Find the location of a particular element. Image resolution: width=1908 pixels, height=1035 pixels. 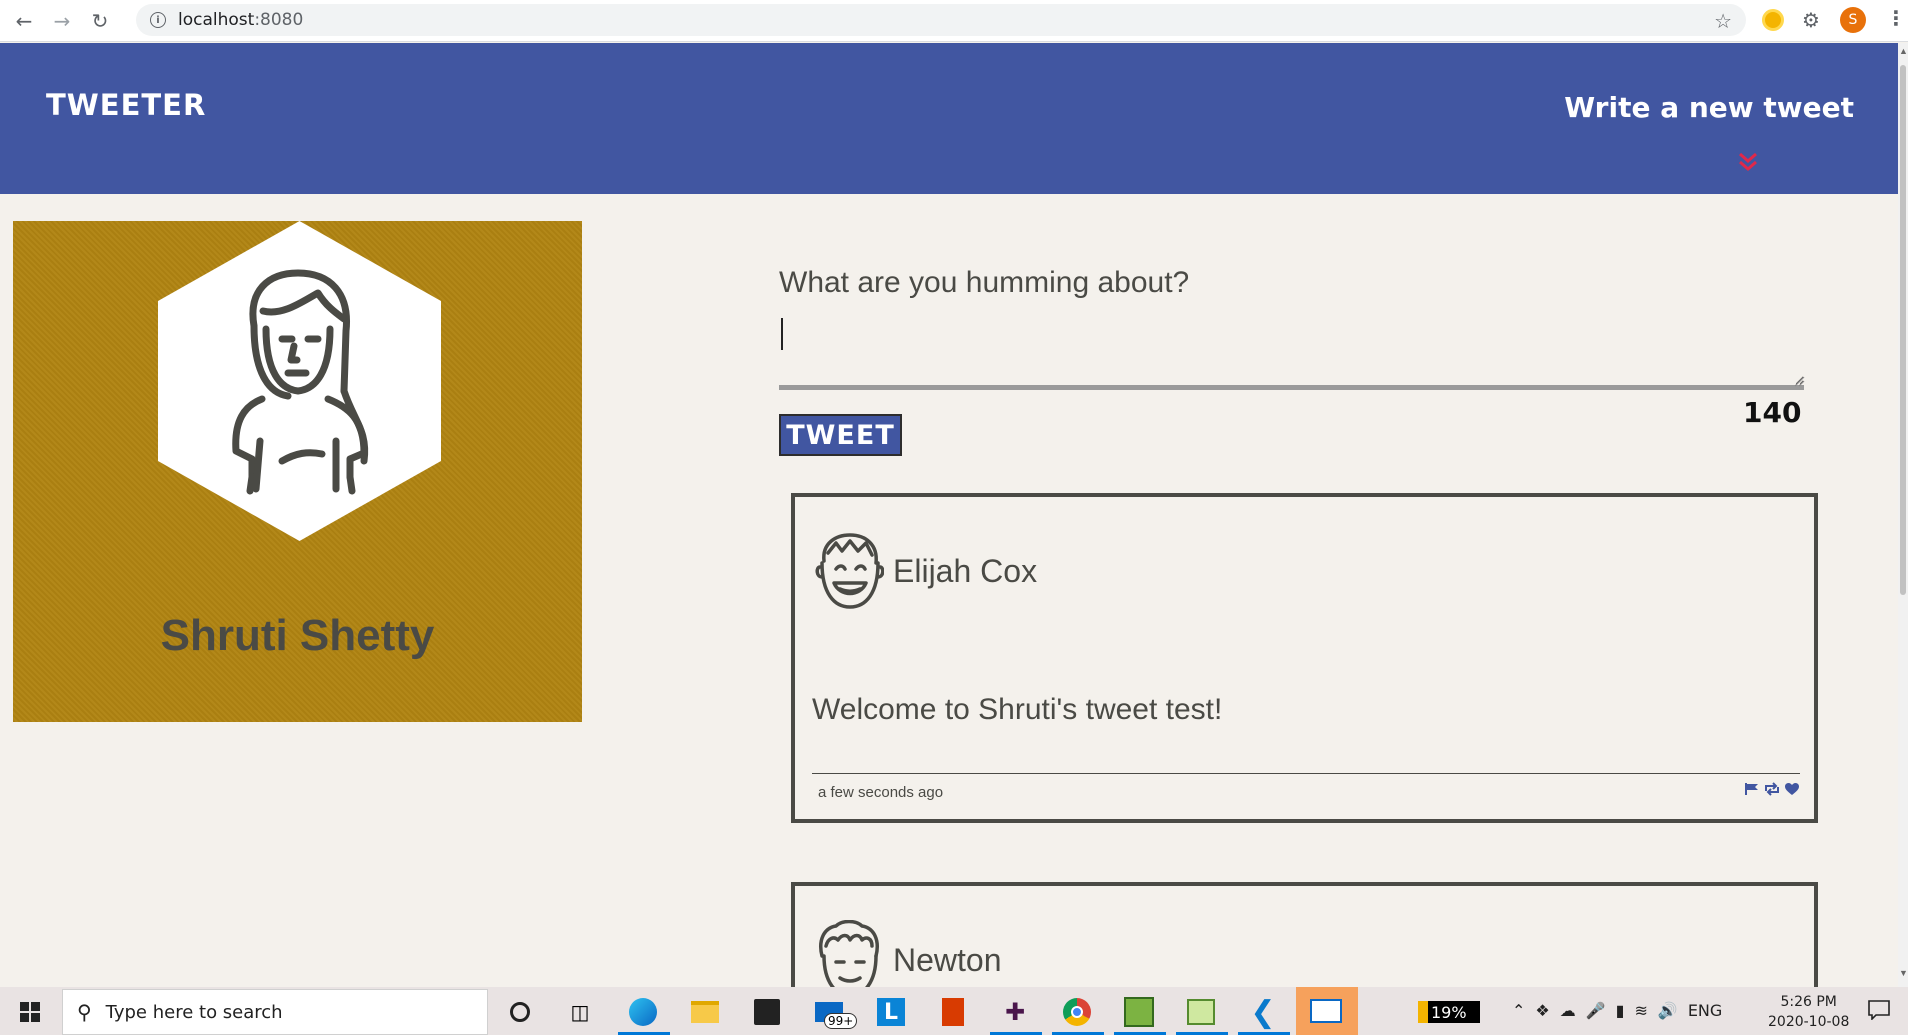

terminal-app-icon is located at coordinates (1139, 1012).